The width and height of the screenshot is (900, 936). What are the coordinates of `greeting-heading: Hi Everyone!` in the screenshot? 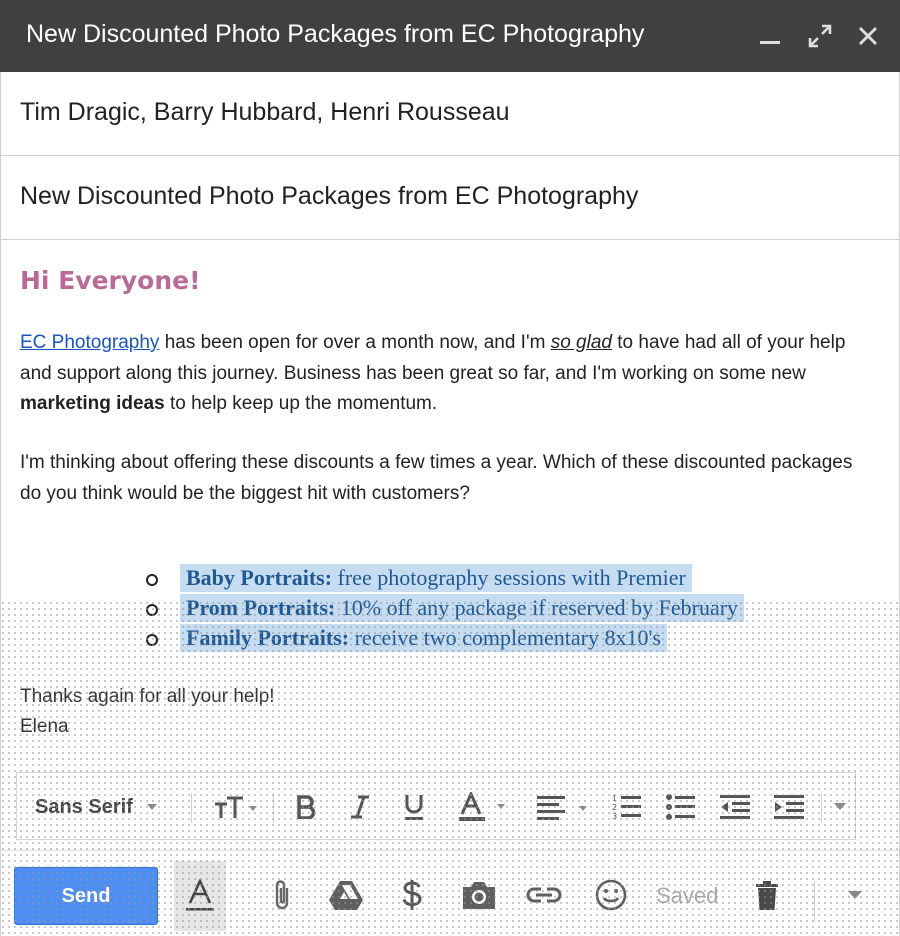 It's located at (110, 280).